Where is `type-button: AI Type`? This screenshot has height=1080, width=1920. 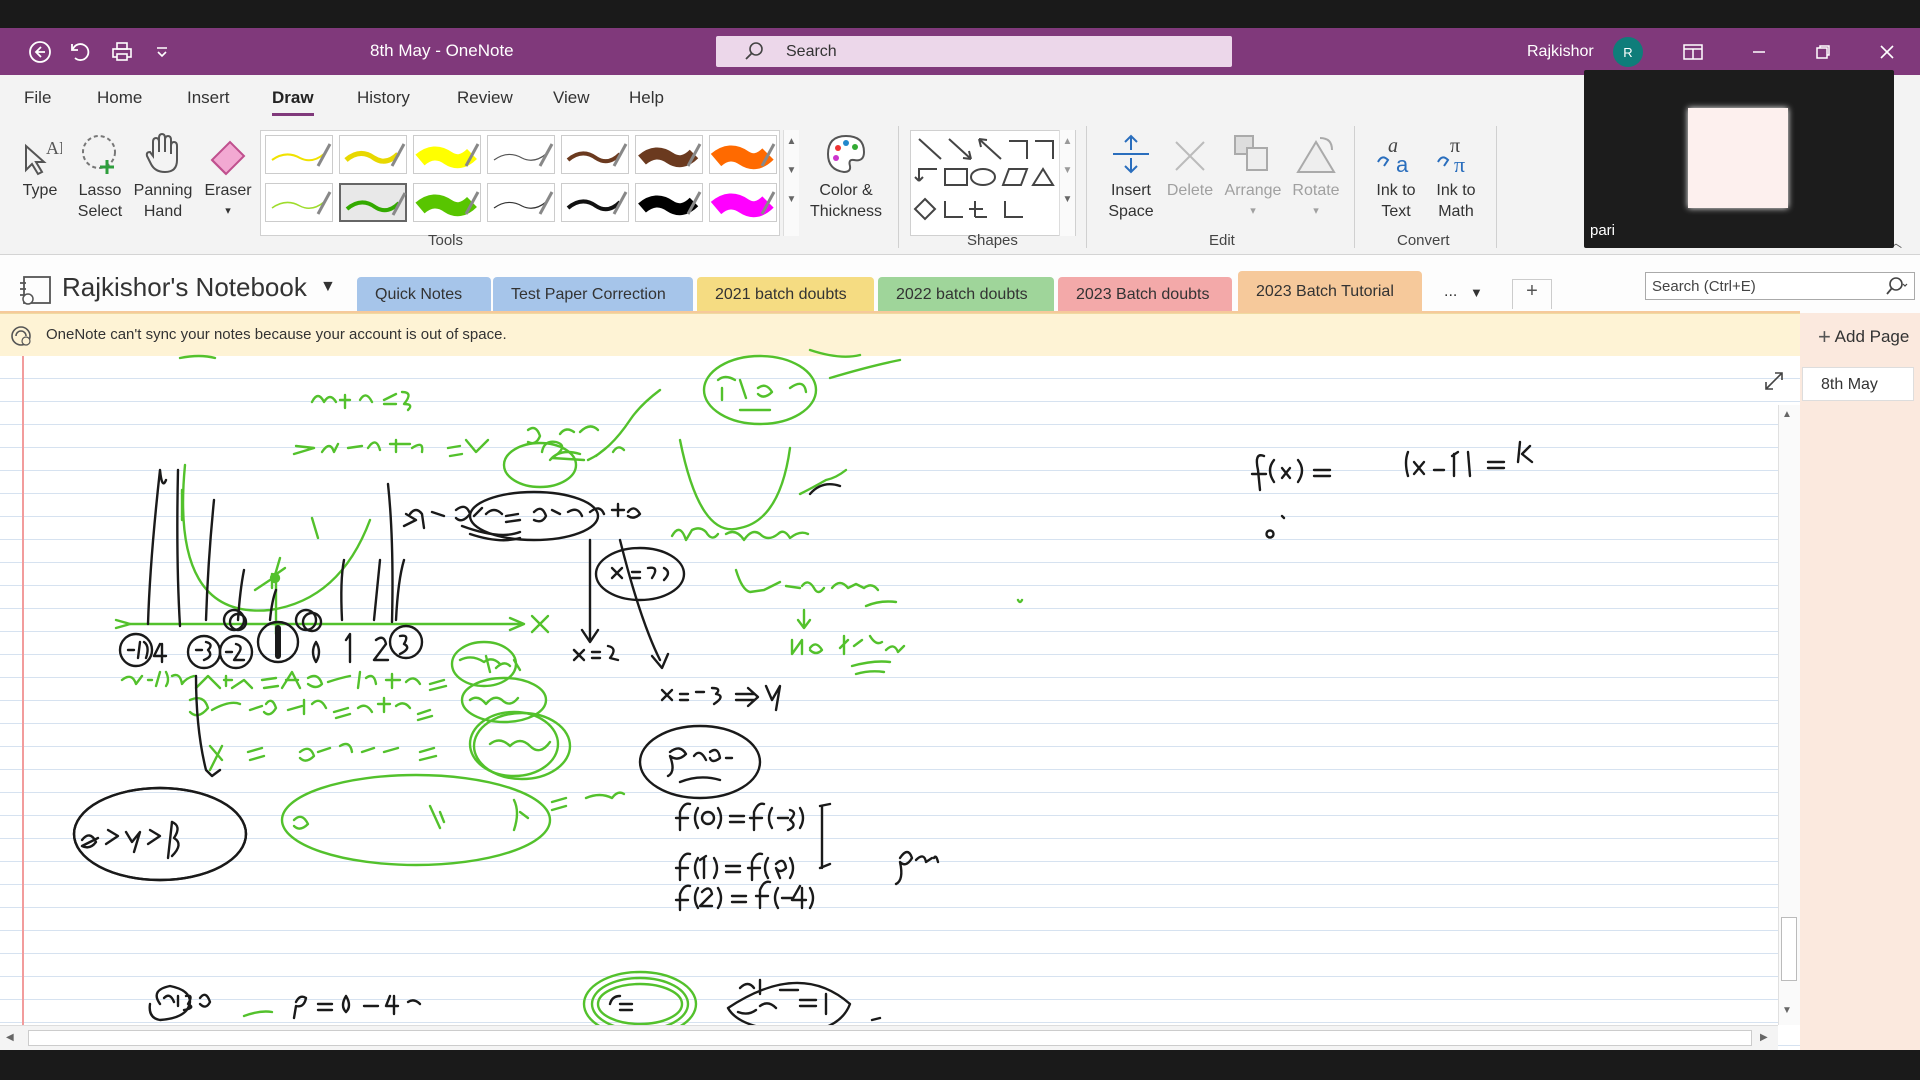 type-button: AI Type is located at coordinates (40, 164).